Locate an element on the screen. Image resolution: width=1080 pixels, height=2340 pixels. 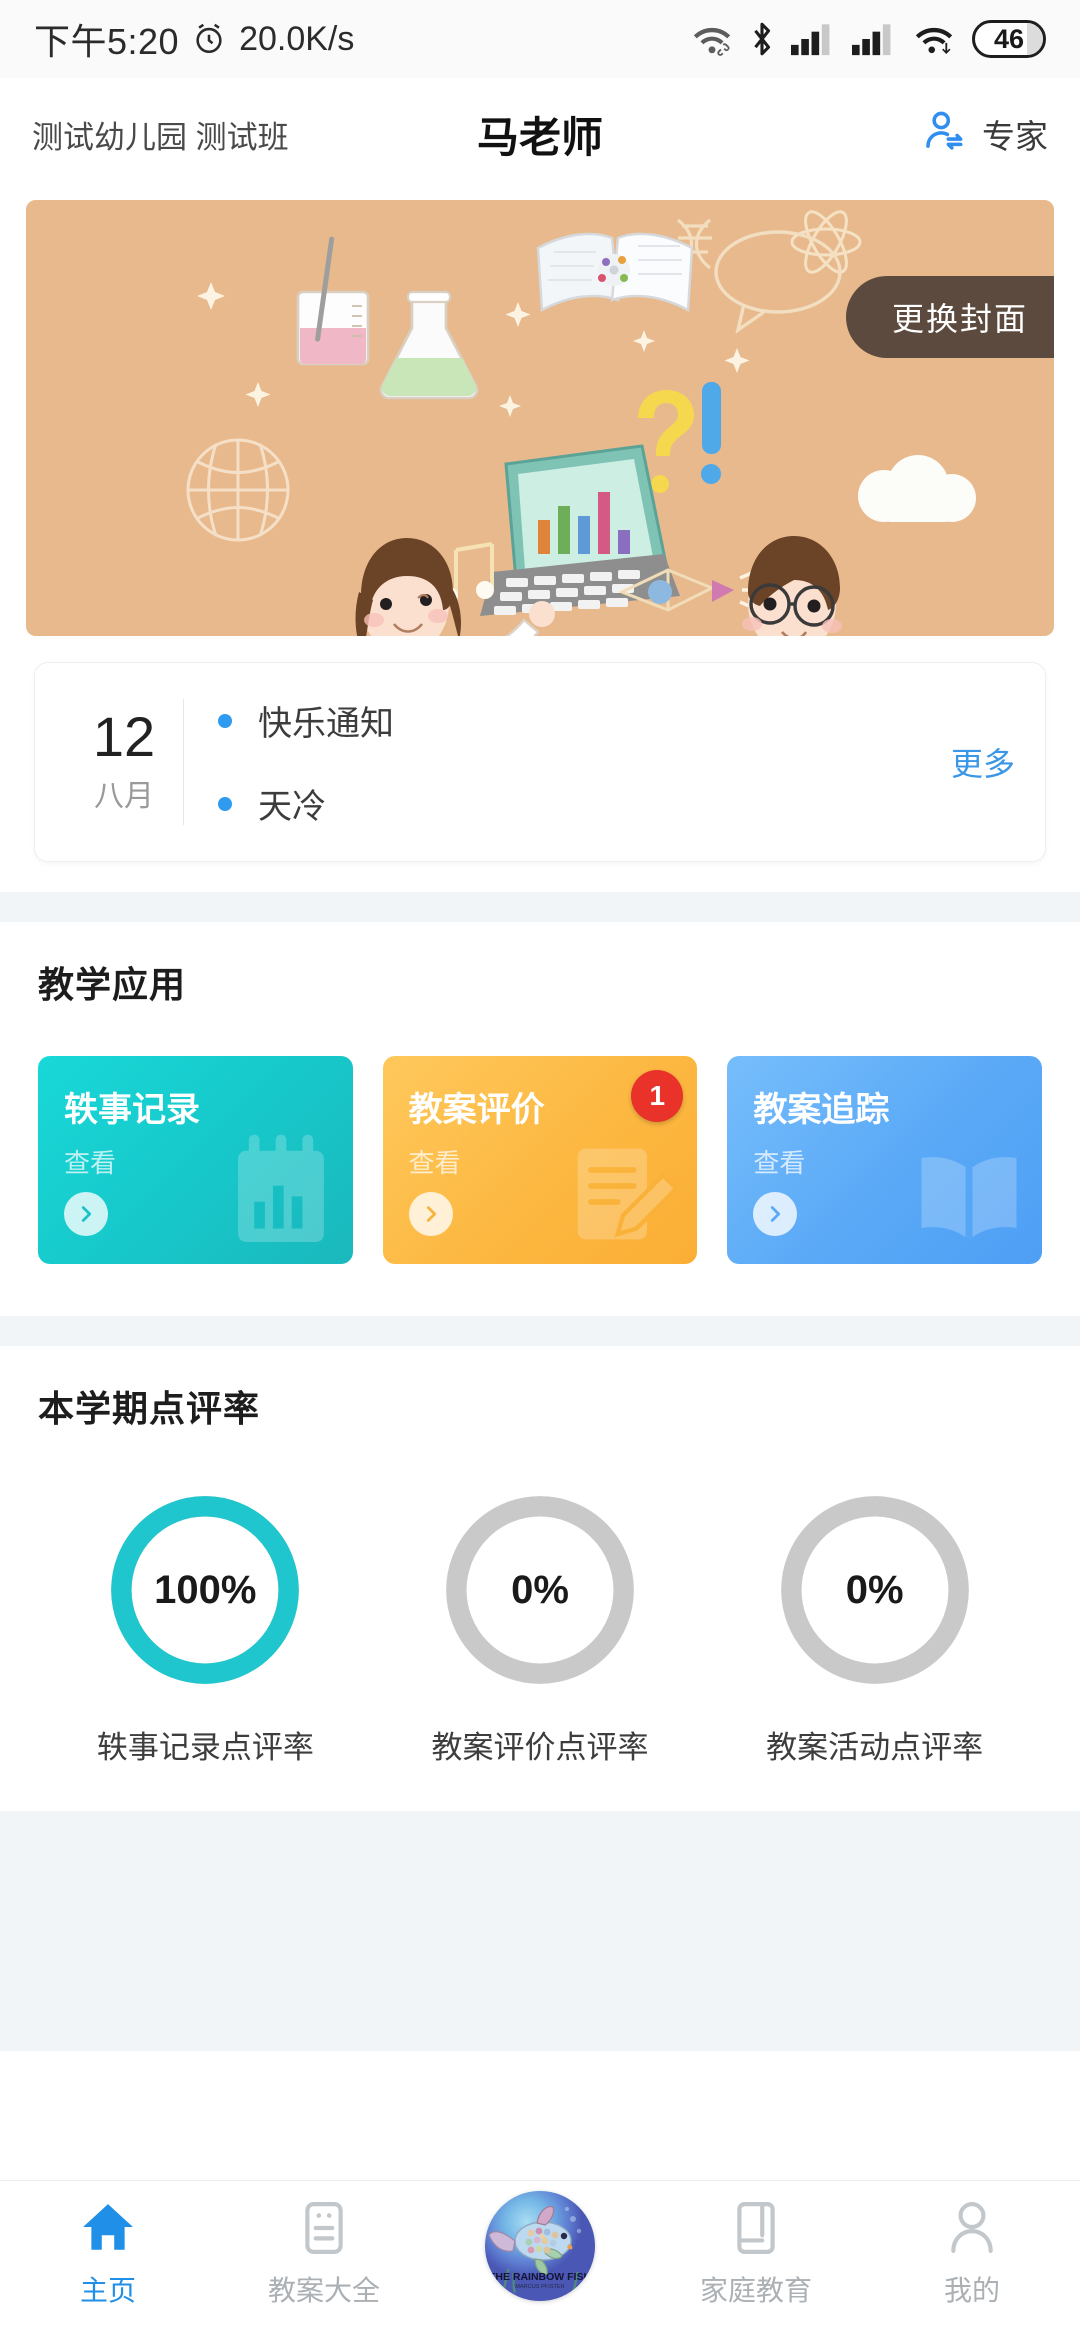
notice-item-label: 天冷 is located at coordinates (292, 807).